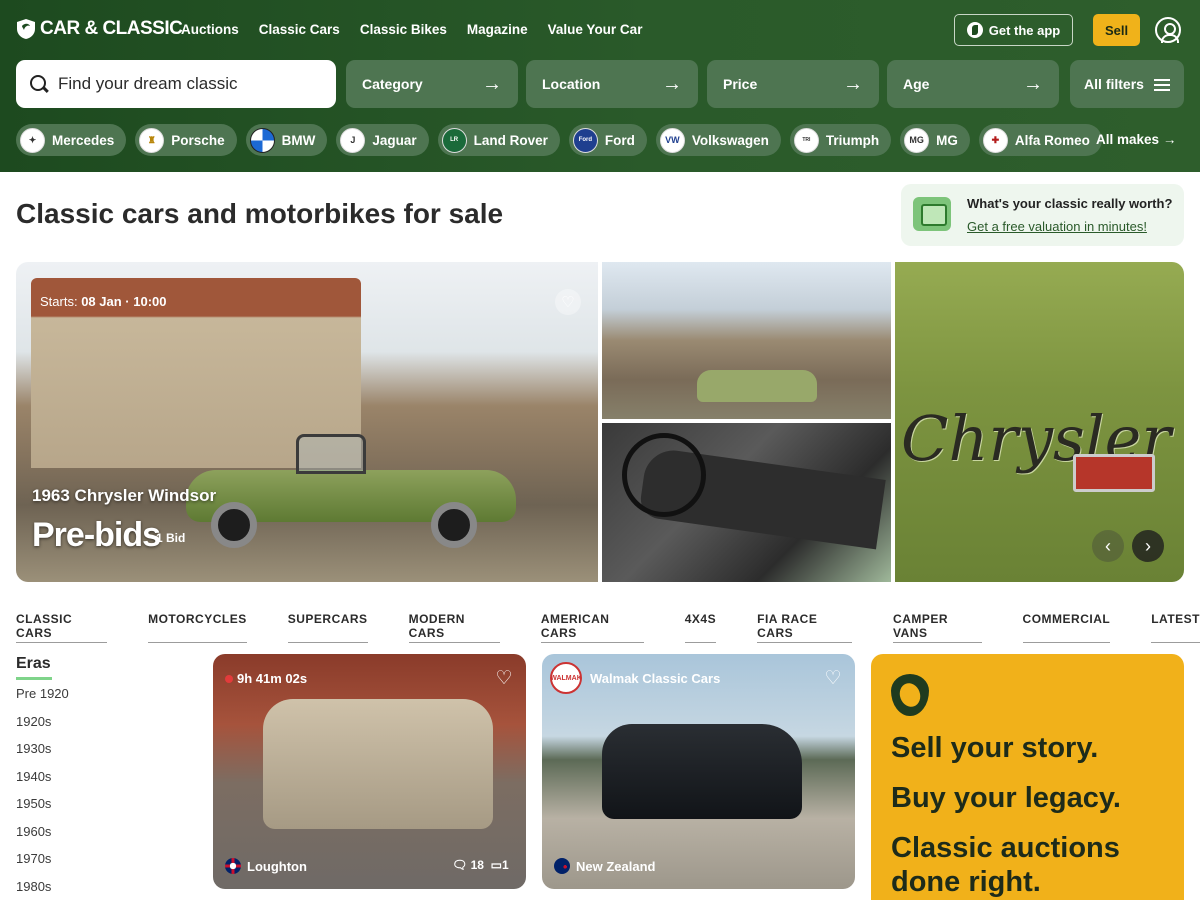 Image resolution: width=1200 pixels, height=906 pixels. What do you see at coordinates (328, 627) in the screenshot?
I see `tab-supercars: SUPERCARS` at bounding box center [328, 627].